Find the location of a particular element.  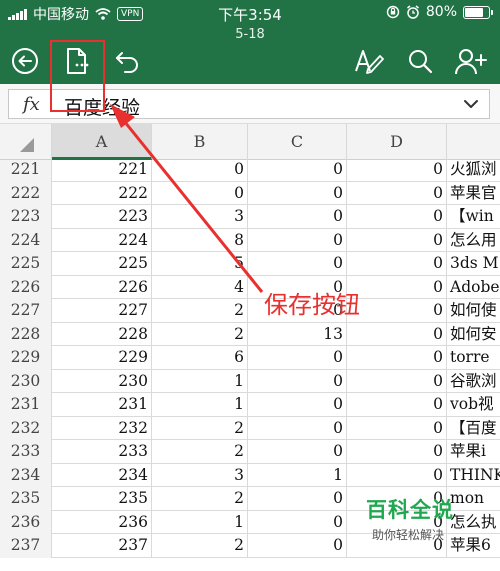

cell-b: 5 is located at coordinates (200, 264).